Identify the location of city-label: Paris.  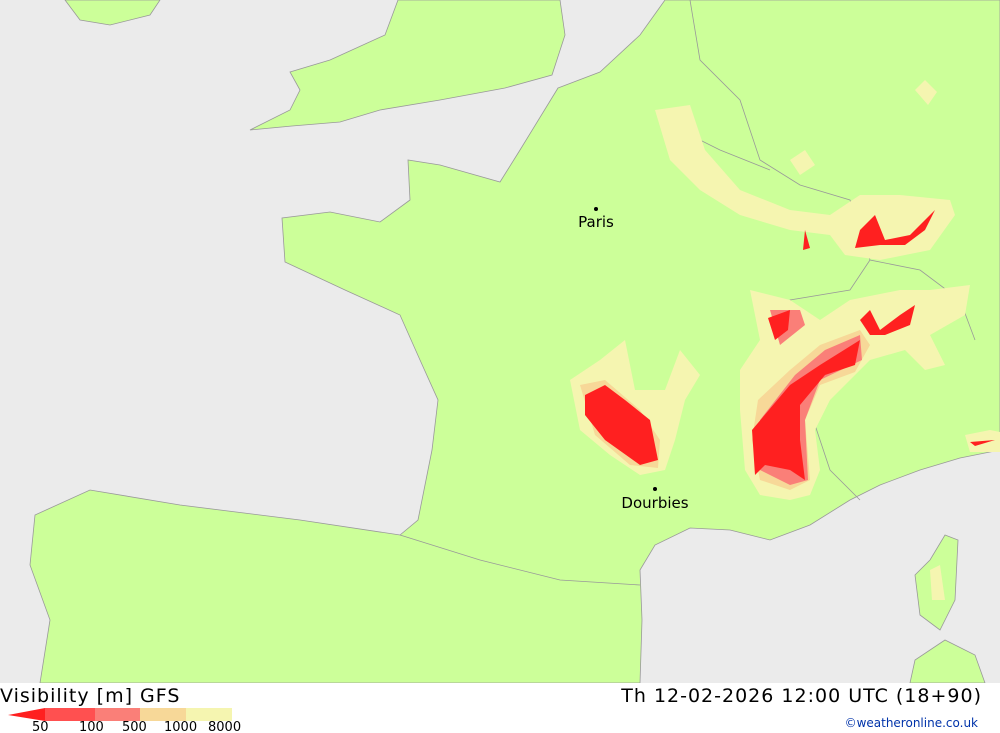
(596, 222).